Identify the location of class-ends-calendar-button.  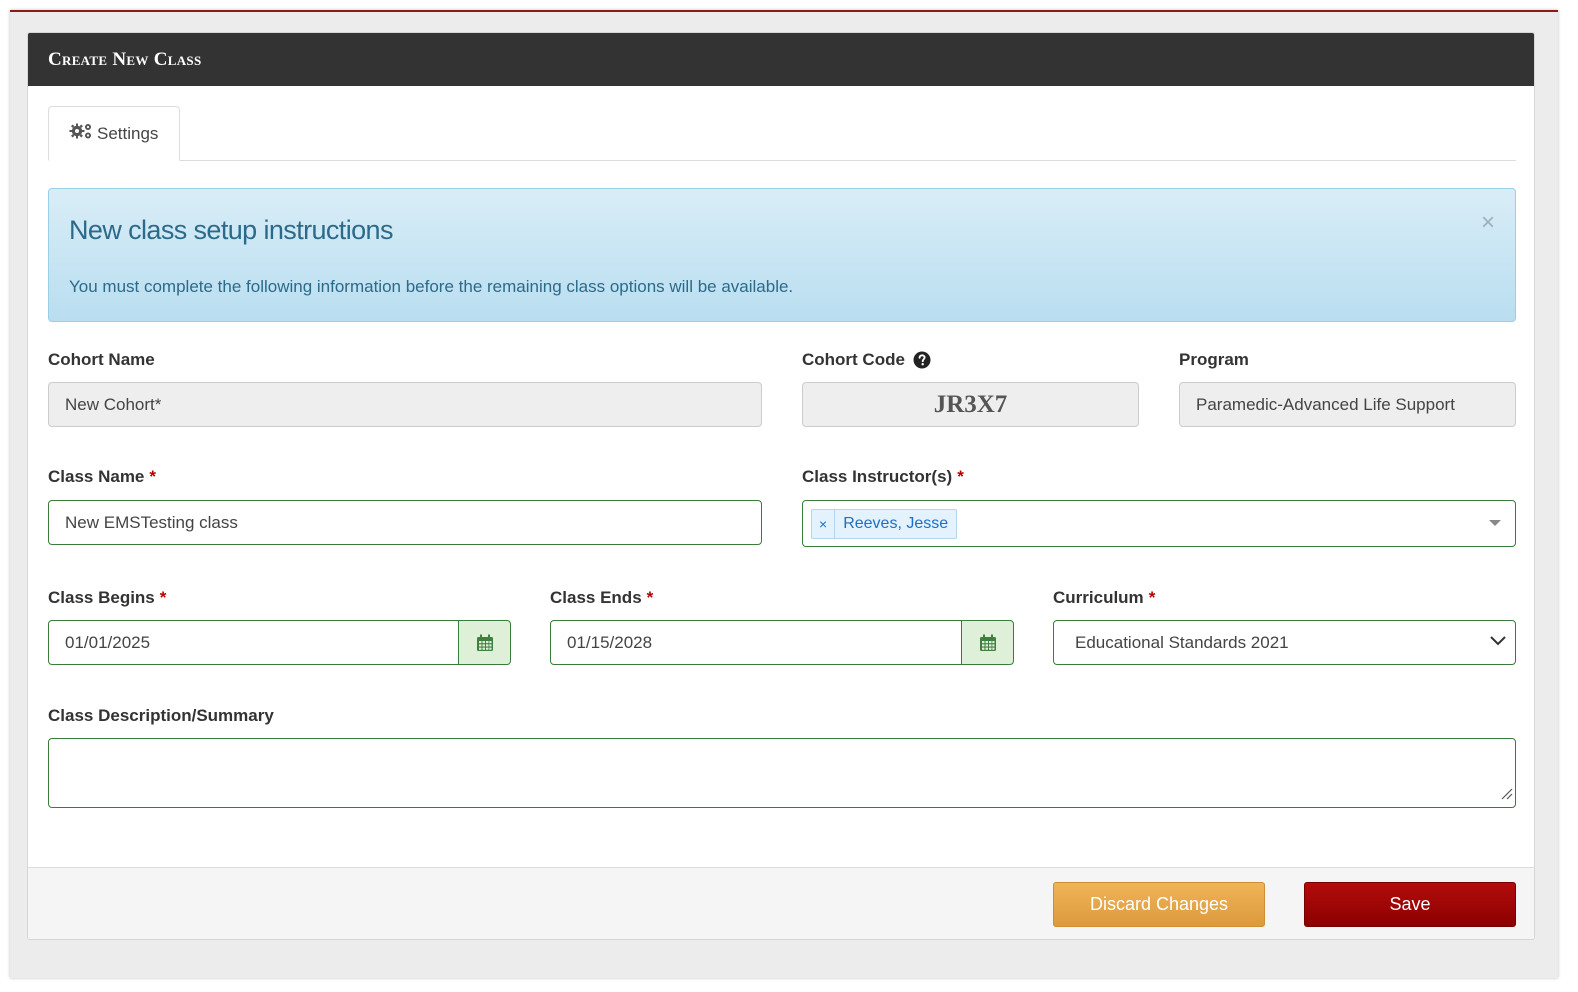
(987, 642).